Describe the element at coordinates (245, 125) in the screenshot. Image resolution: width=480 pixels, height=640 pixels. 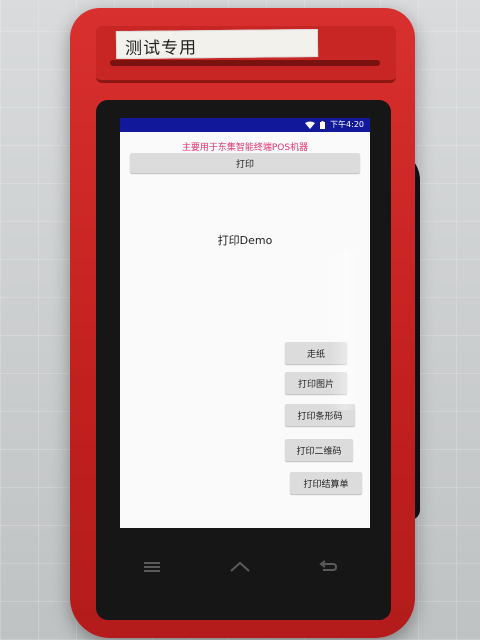
I see `status-bar: 下午4:20` at that location.